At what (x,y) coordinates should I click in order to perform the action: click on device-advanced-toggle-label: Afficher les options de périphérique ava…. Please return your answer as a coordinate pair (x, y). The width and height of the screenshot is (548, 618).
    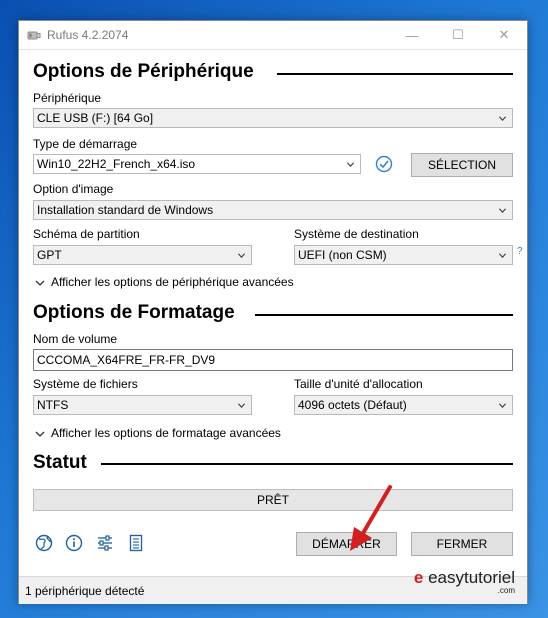
    Looking at the image, I should click on (172, 282).